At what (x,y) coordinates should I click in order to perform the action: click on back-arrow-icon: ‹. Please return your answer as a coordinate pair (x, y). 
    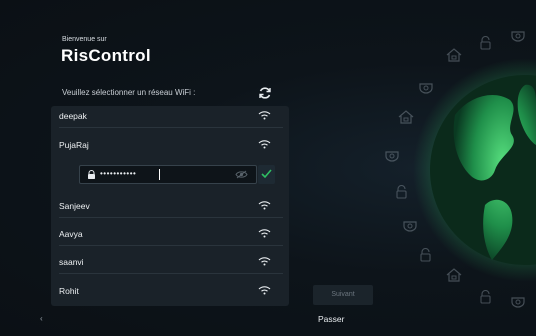
    Looking at the image, I should click on (41, 318).